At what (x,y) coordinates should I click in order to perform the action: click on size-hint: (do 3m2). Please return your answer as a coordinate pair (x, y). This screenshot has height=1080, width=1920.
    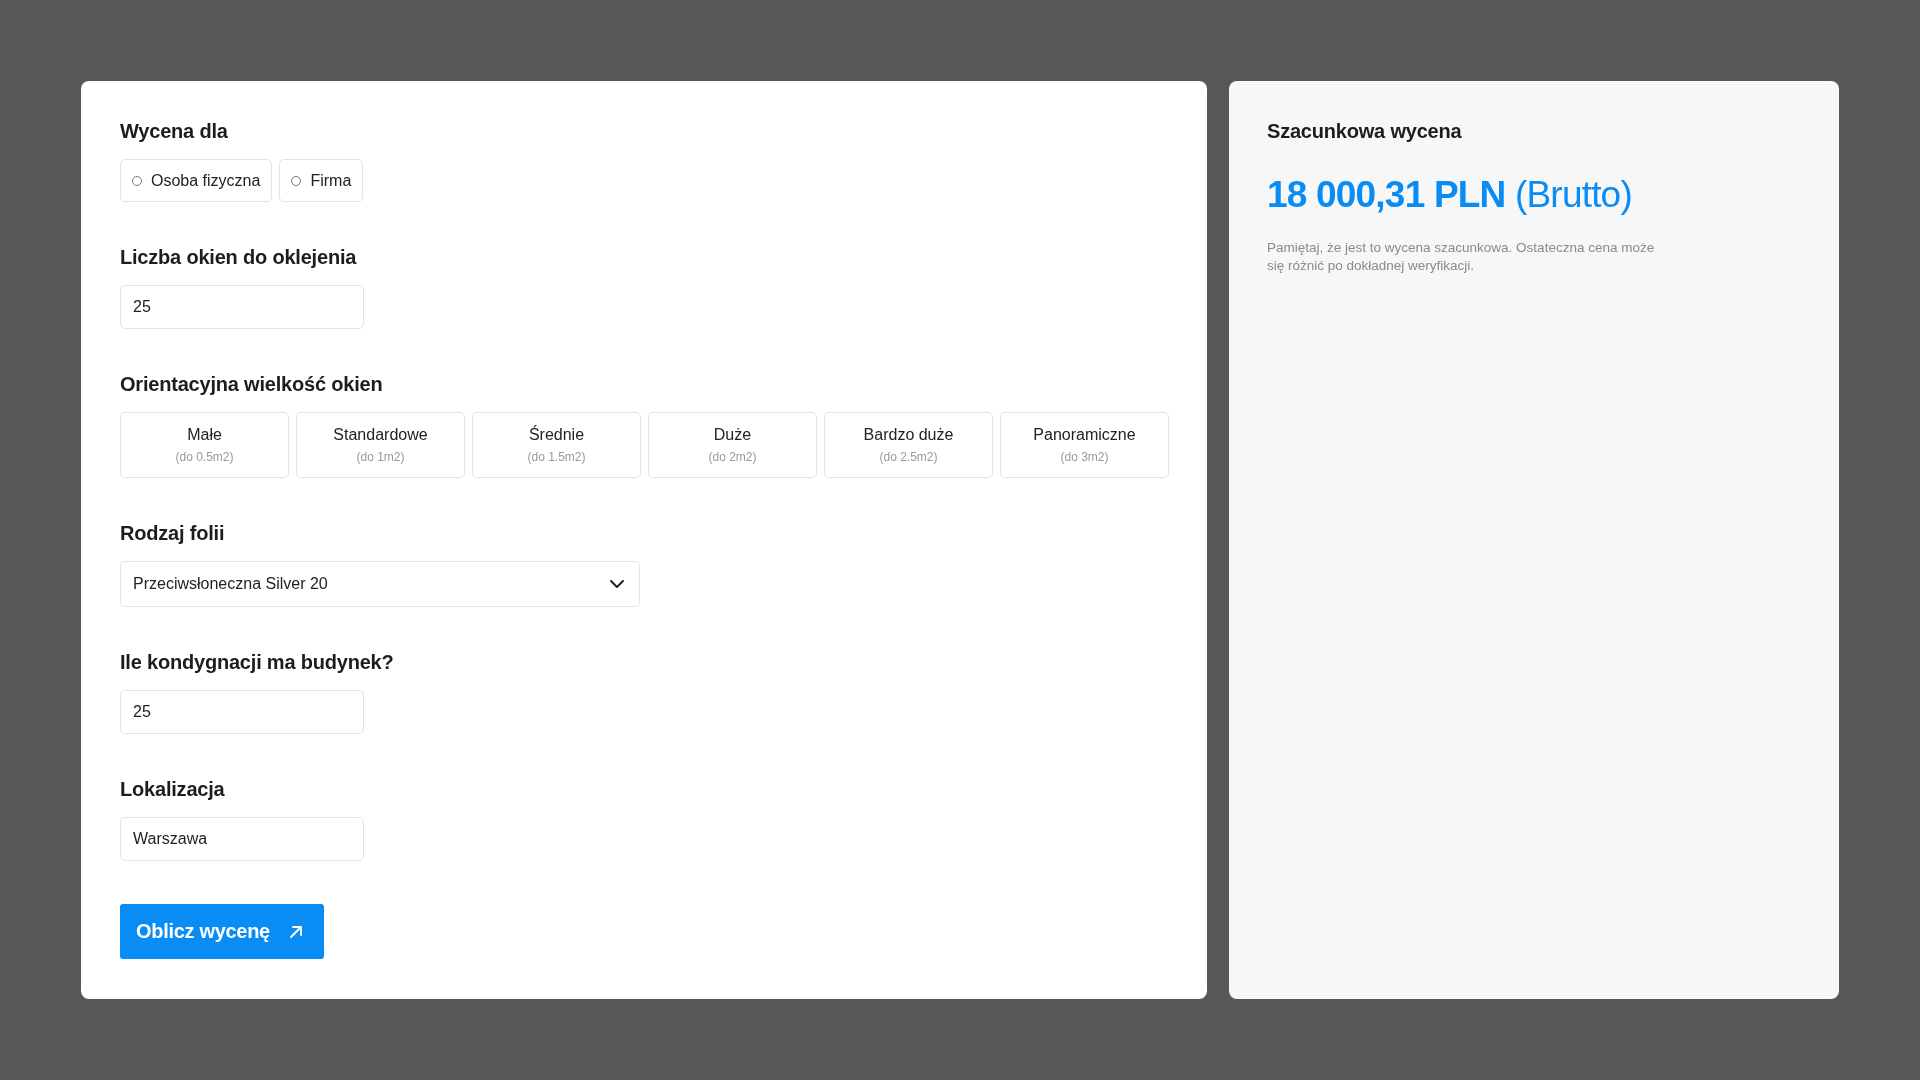
    Looking at the image, I should click on (1084, 457).